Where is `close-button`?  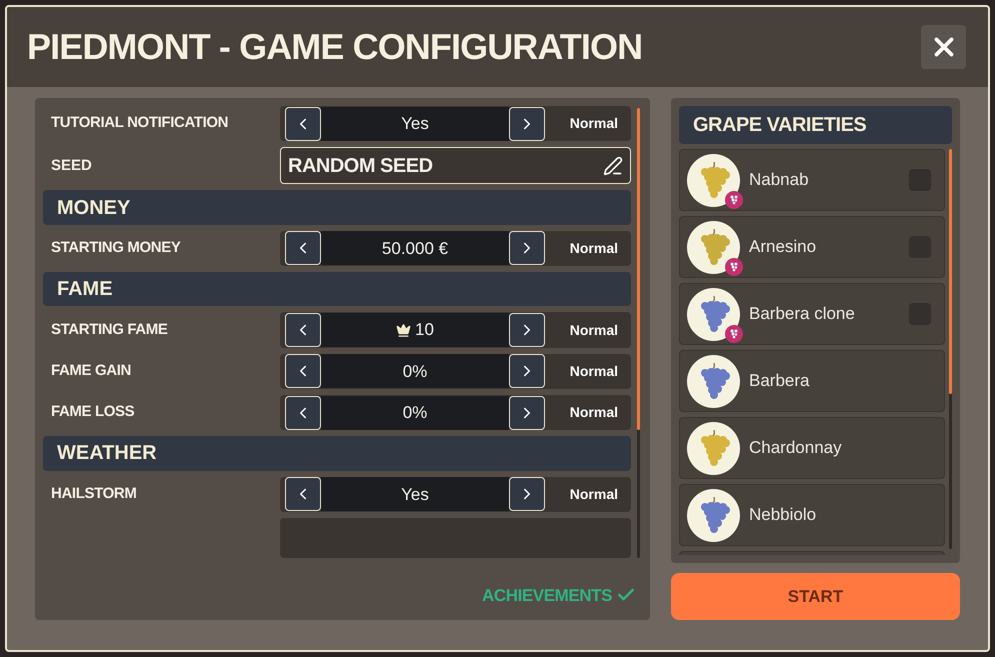 close-button is located at coordinates (943, 47).